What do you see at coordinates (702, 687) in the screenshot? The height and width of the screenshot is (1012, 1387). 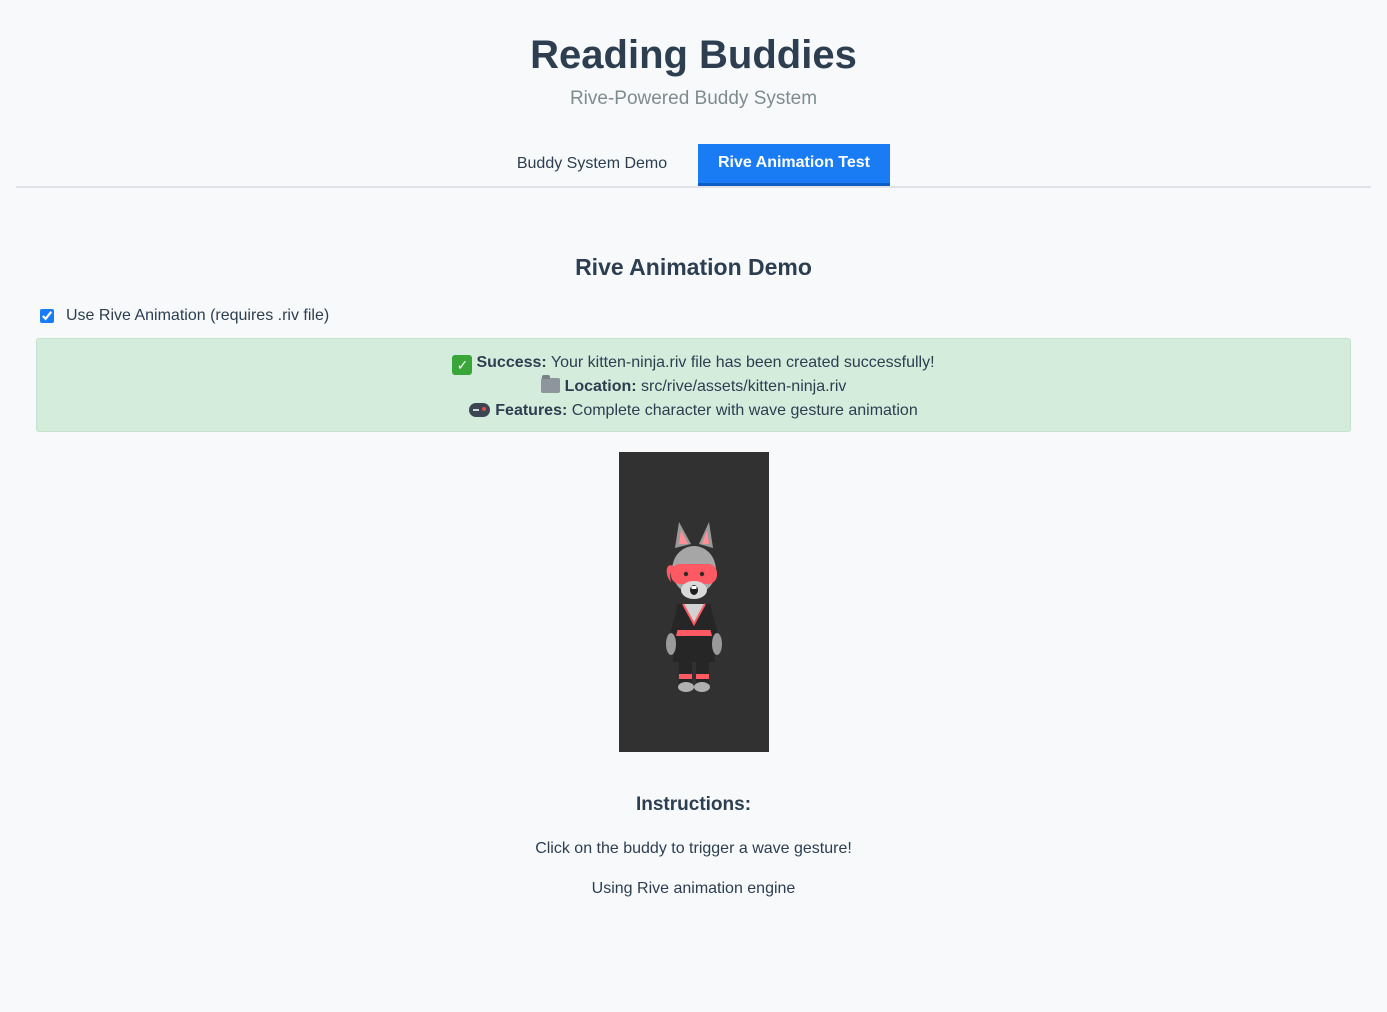 I see `right-foot` at bounding box center [702, 687].